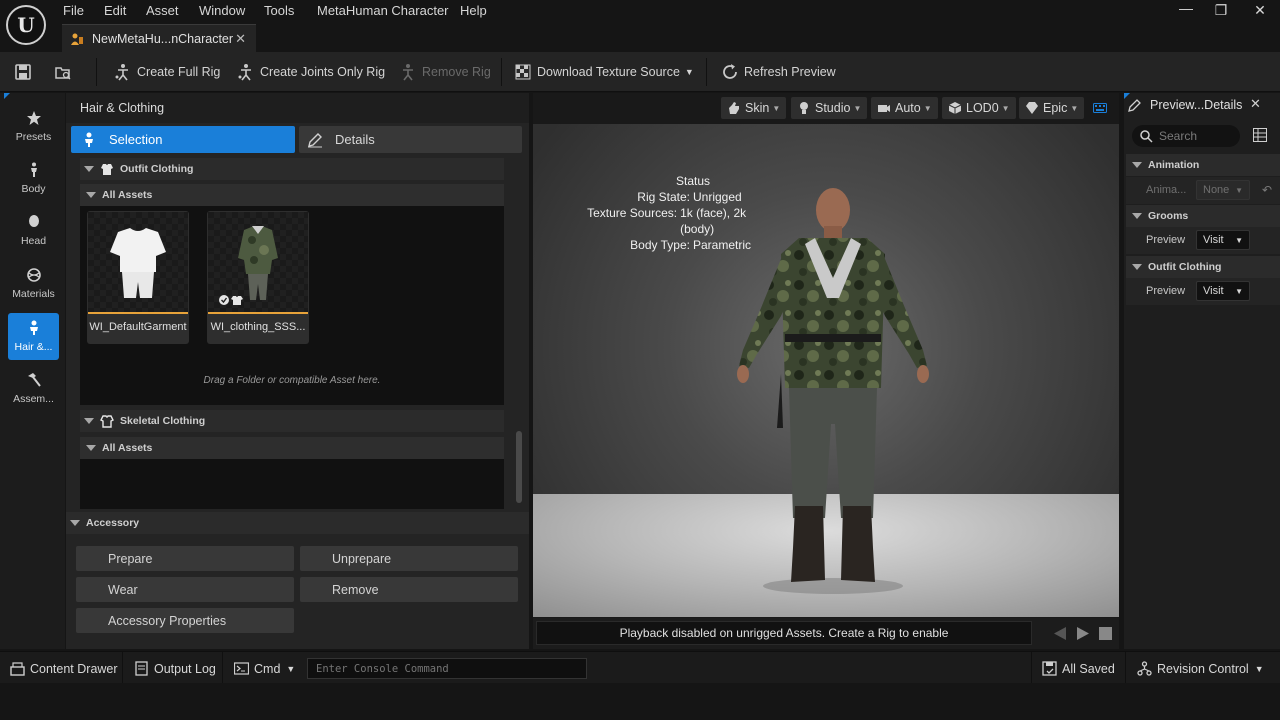 The height and width of the screenshot is (720, 1280). I want to click on grooms-section-header: Grooms, so click(1203, 216).